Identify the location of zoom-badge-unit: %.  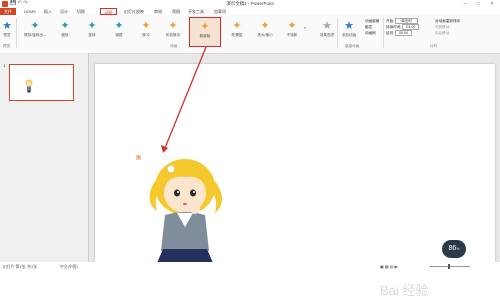
(458, 249).